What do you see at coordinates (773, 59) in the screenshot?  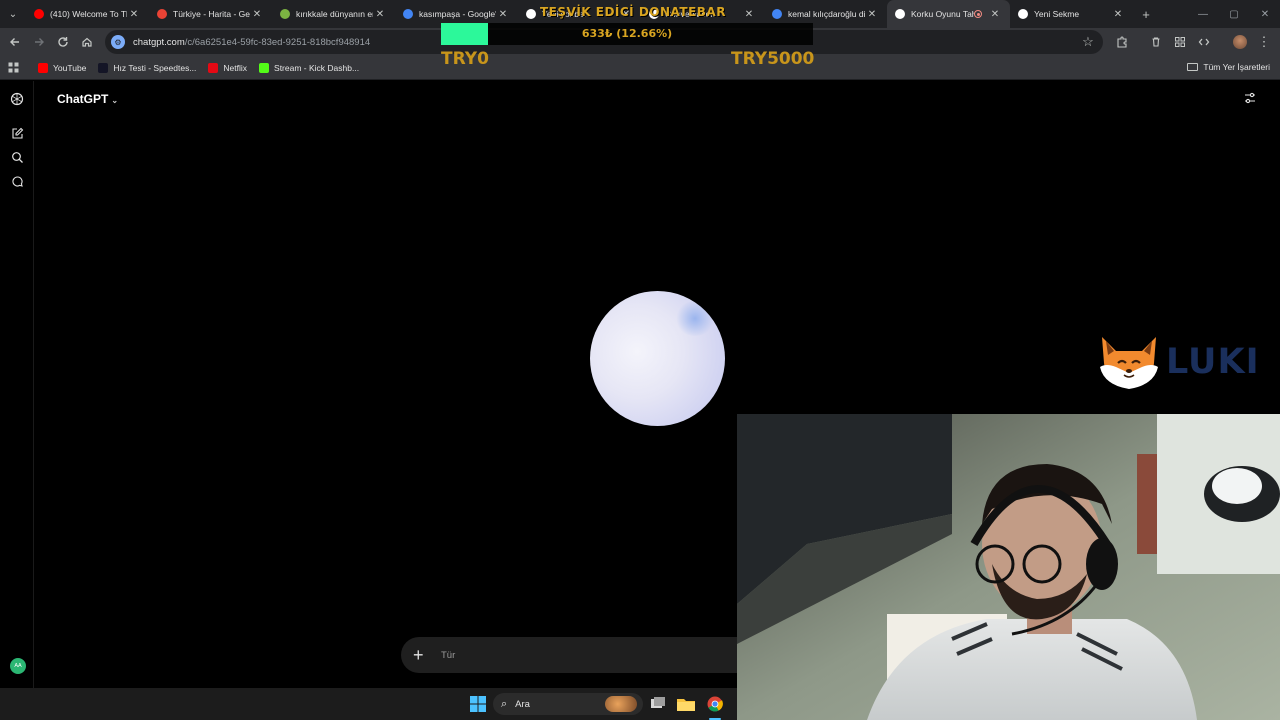 I see `donation-max-label: TRY5000` at bounding box center [773, 59].